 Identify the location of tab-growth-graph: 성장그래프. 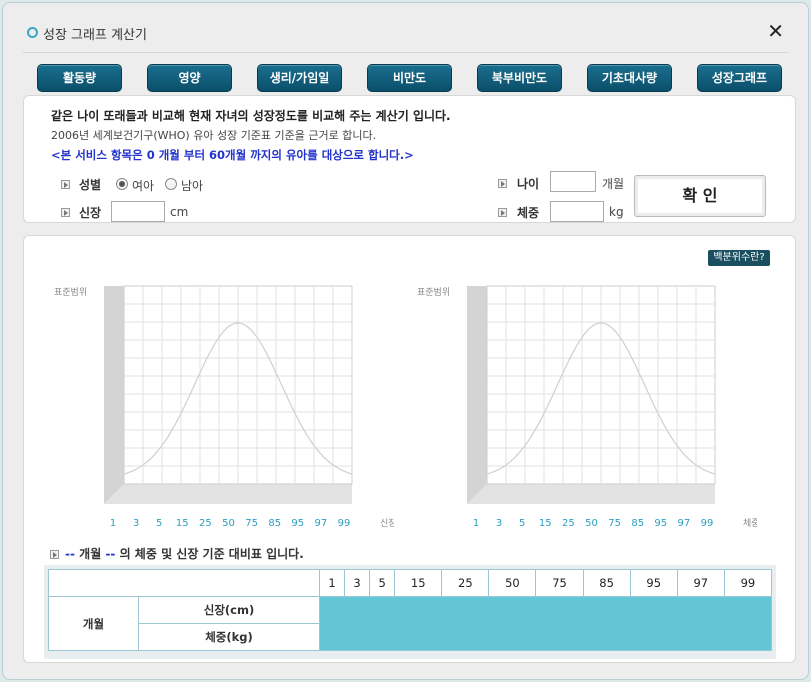
(739, 78).